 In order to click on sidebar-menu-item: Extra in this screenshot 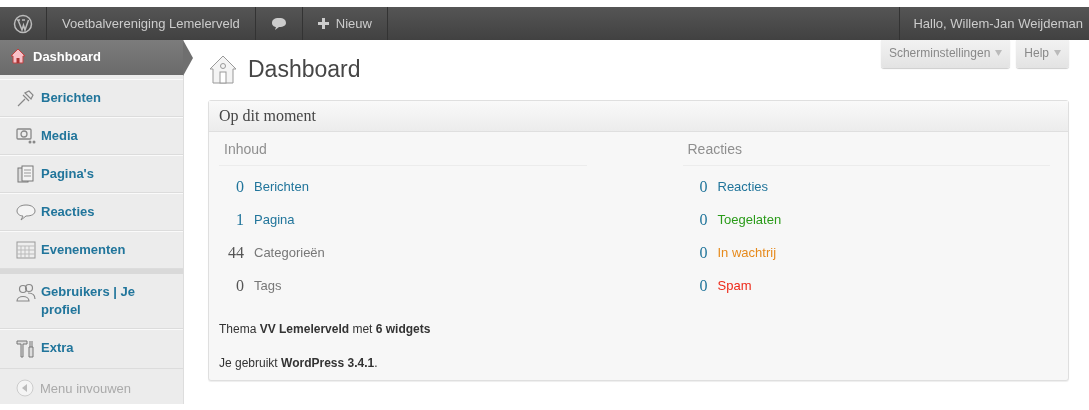, I will do `click(91, 349)`.